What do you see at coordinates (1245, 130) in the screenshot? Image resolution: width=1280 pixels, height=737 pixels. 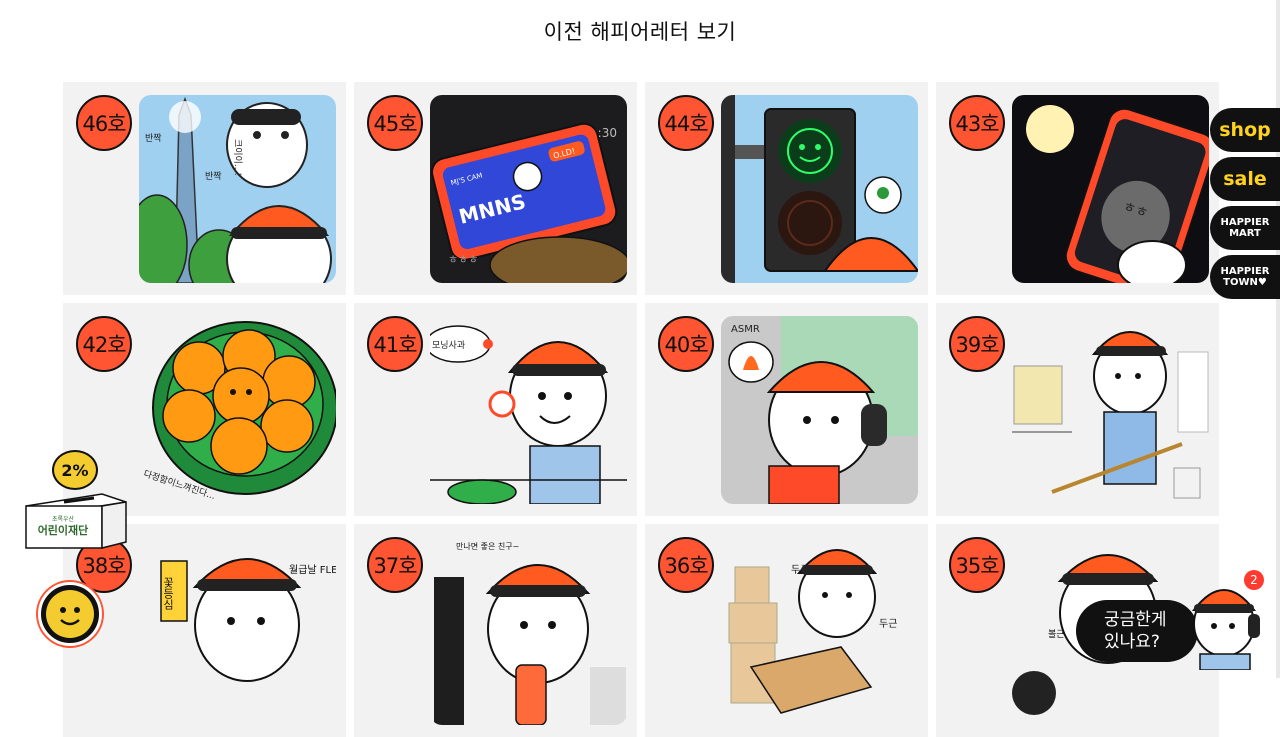 I see `shop-button: shop` at bounding box center [1245, 130].